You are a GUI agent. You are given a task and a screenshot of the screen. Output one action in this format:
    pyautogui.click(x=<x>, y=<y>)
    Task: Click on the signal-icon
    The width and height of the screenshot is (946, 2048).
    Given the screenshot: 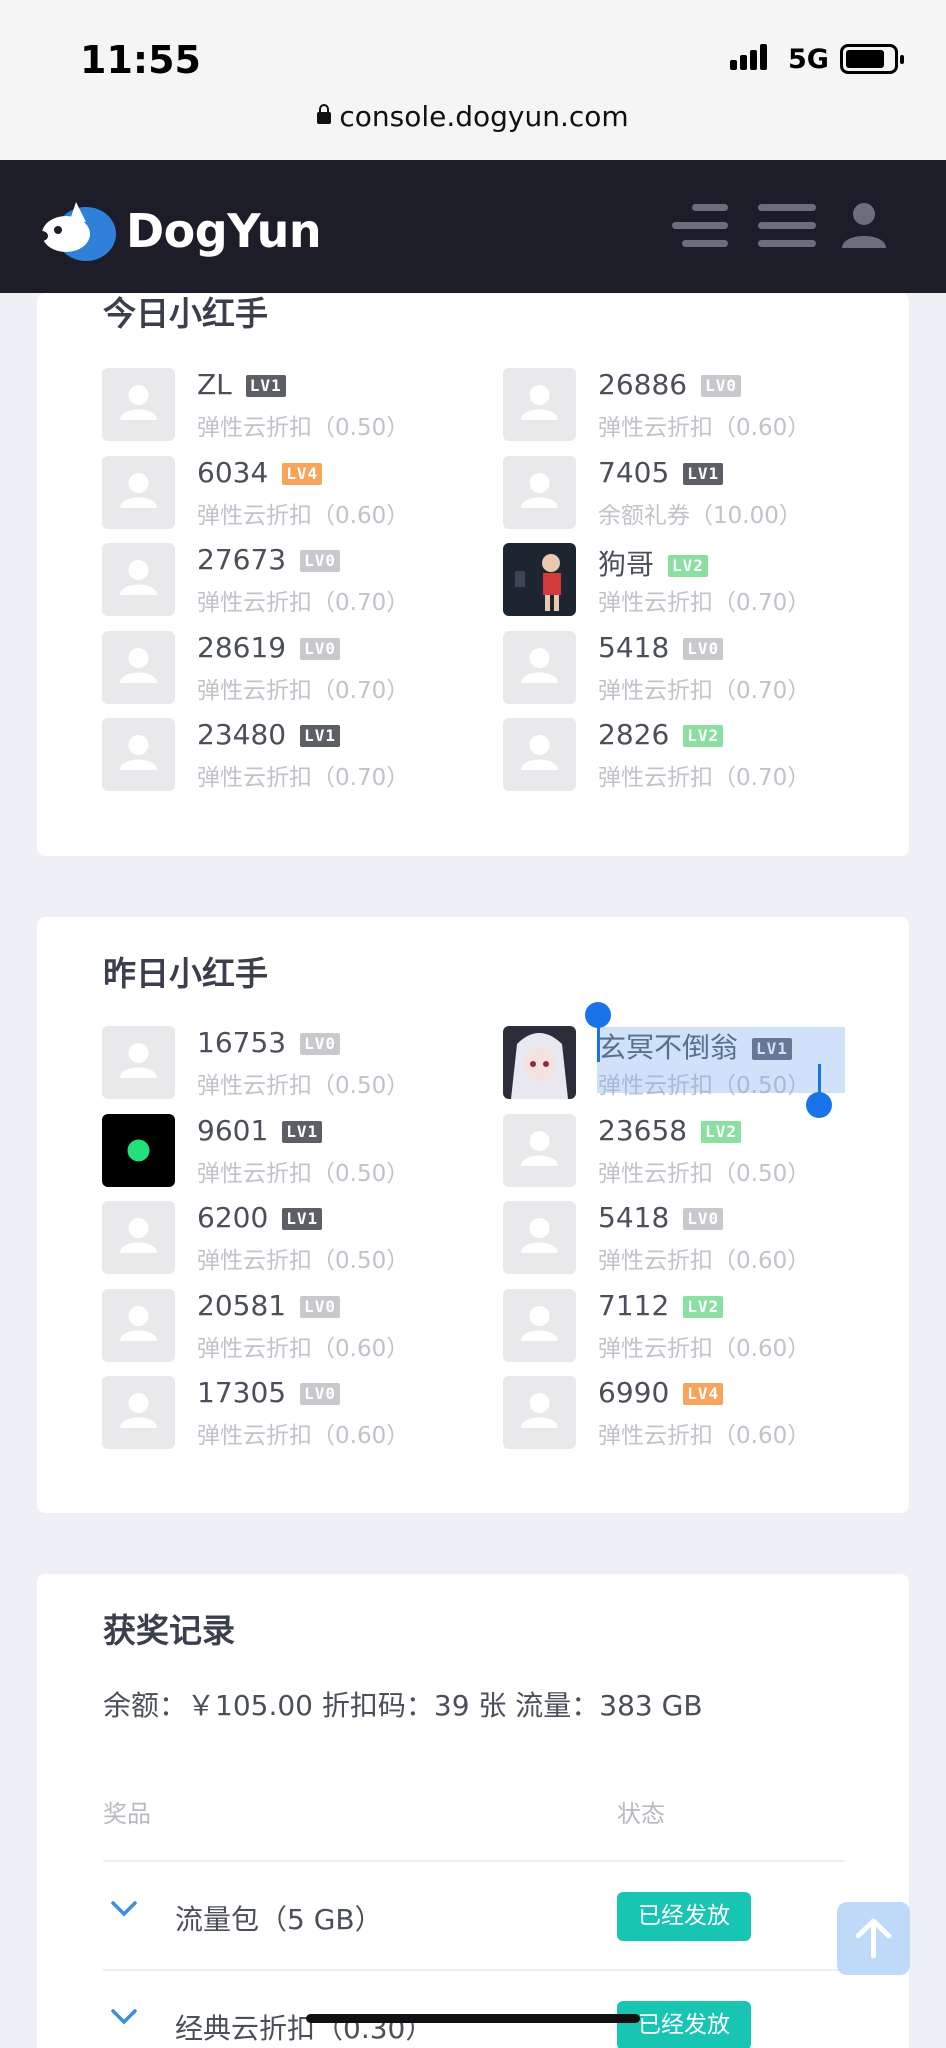 What is the action you would take?
    pyautogui.click(x=748, y=57)
    